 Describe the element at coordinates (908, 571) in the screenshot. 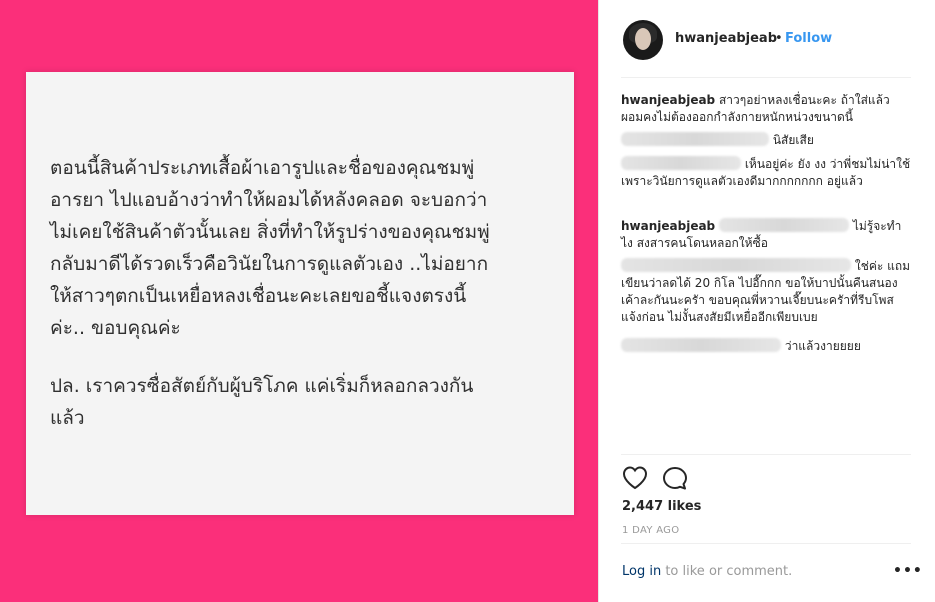

I see `more-options-icon: •••` at that location.